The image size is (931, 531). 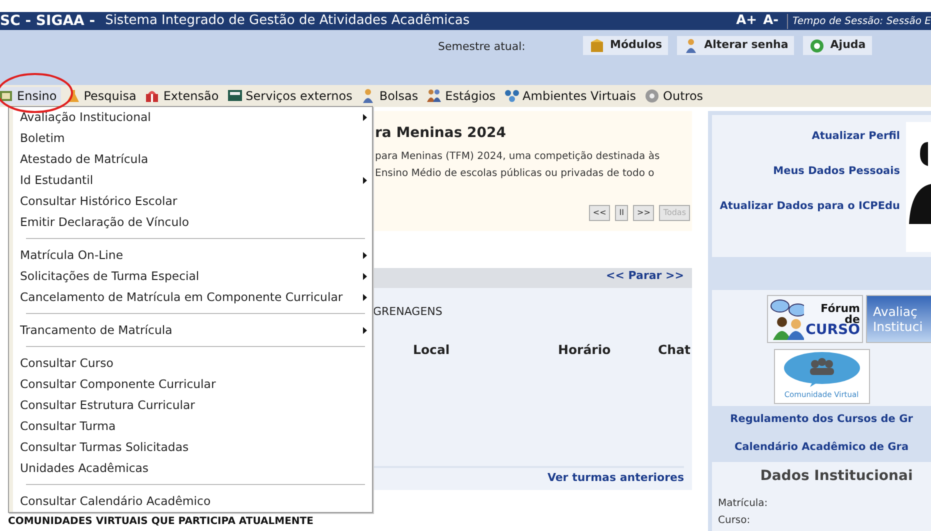 I want to click on menu-item: Consultar Curso, so click(x=192, y=363).